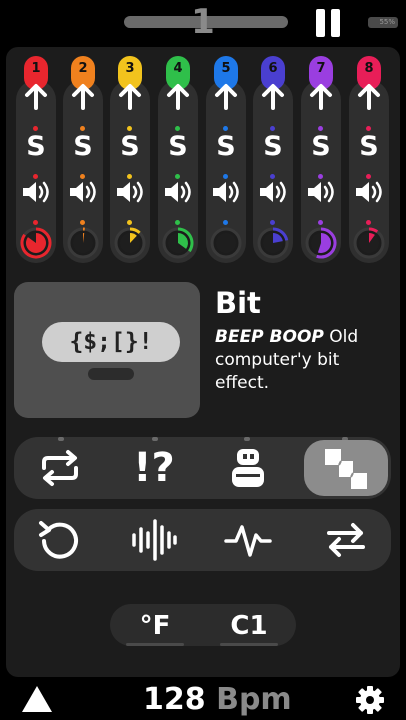 The width and height of the screenshot is (406, 720). Describe the element at coordinates (203, 22) in the screenshot. I see `beat-number: 1` at that location.